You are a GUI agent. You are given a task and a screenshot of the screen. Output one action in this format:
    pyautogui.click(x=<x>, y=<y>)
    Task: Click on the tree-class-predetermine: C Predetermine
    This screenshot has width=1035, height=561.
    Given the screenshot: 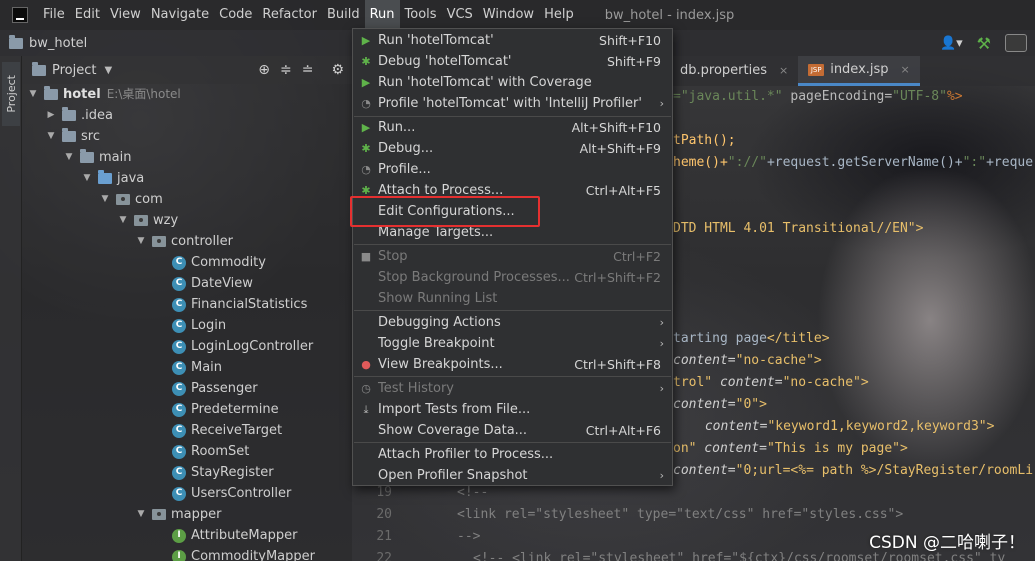 What is the action you would take?
    pyautogui.click(x=225, y=409)
    